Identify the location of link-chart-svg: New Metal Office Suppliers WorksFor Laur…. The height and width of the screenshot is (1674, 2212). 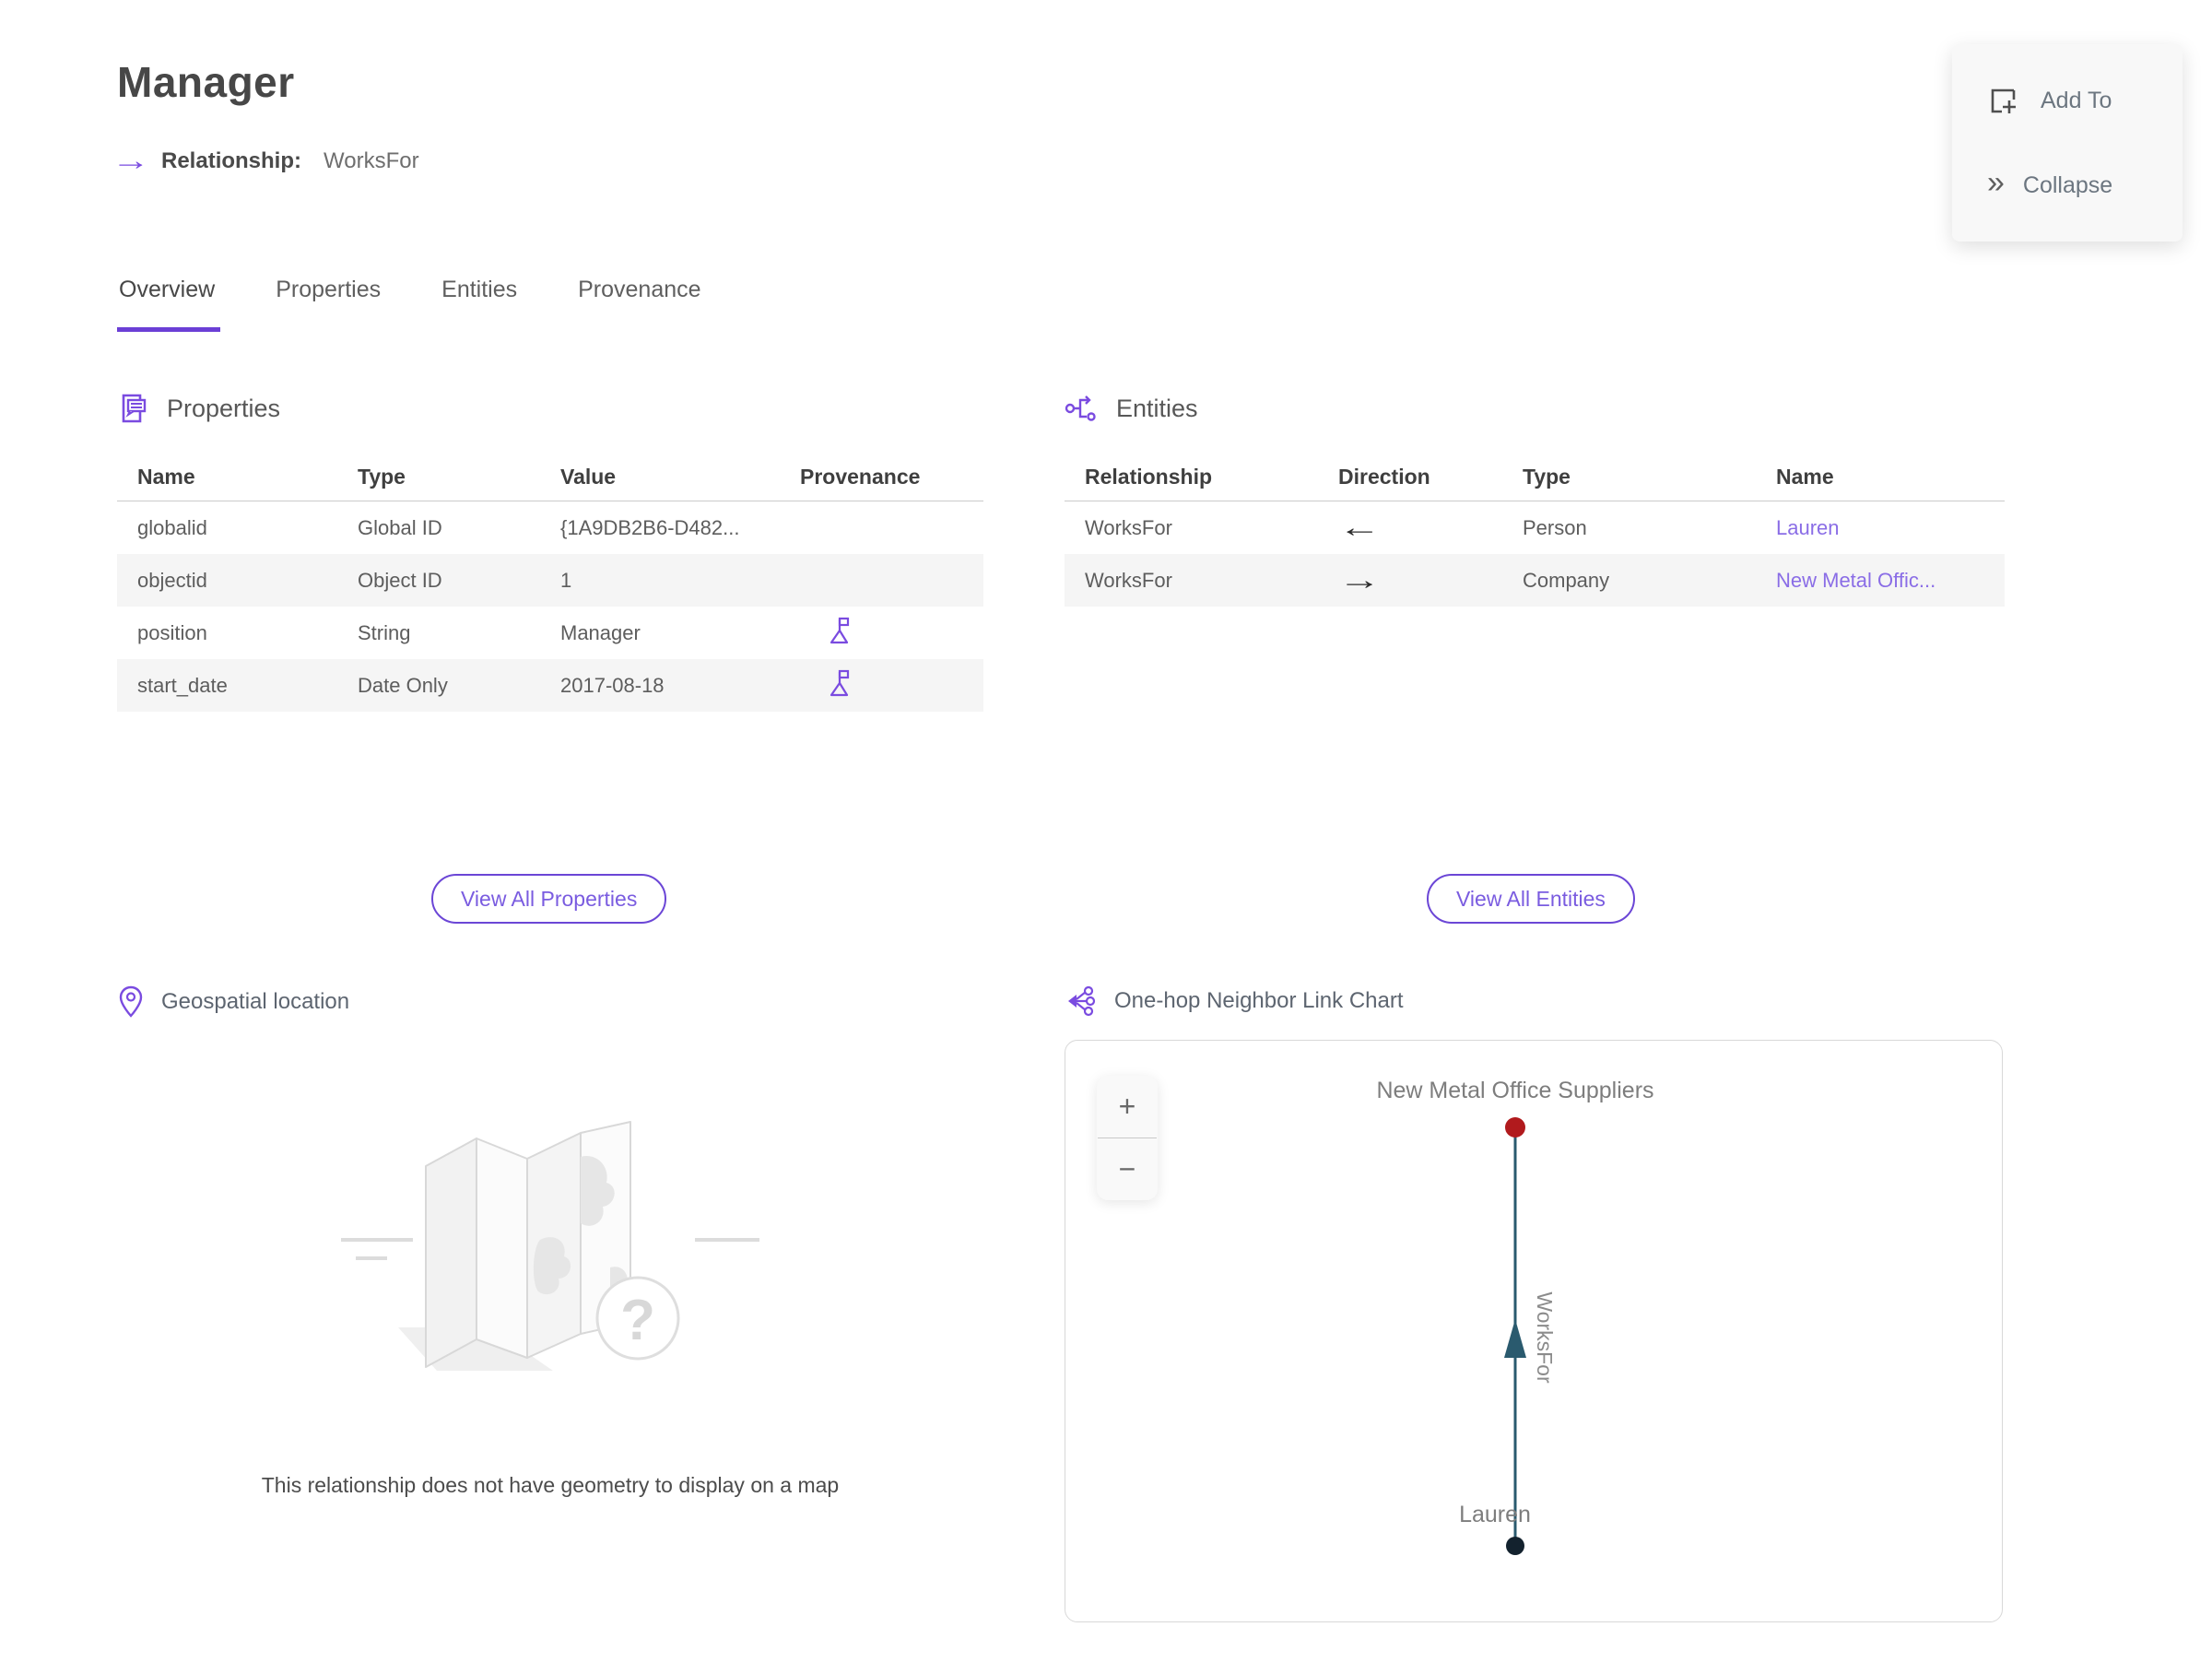
(1515, 1316).